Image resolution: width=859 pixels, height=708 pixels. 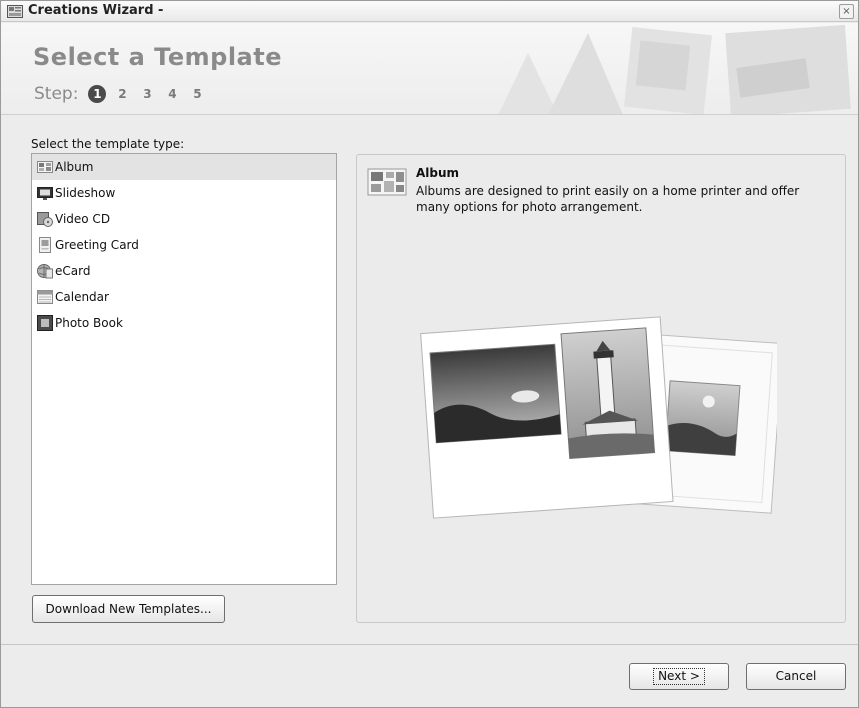 I want to click on step-indicator: Step: 1 2 3 4 5, so click(x=123, y=94).